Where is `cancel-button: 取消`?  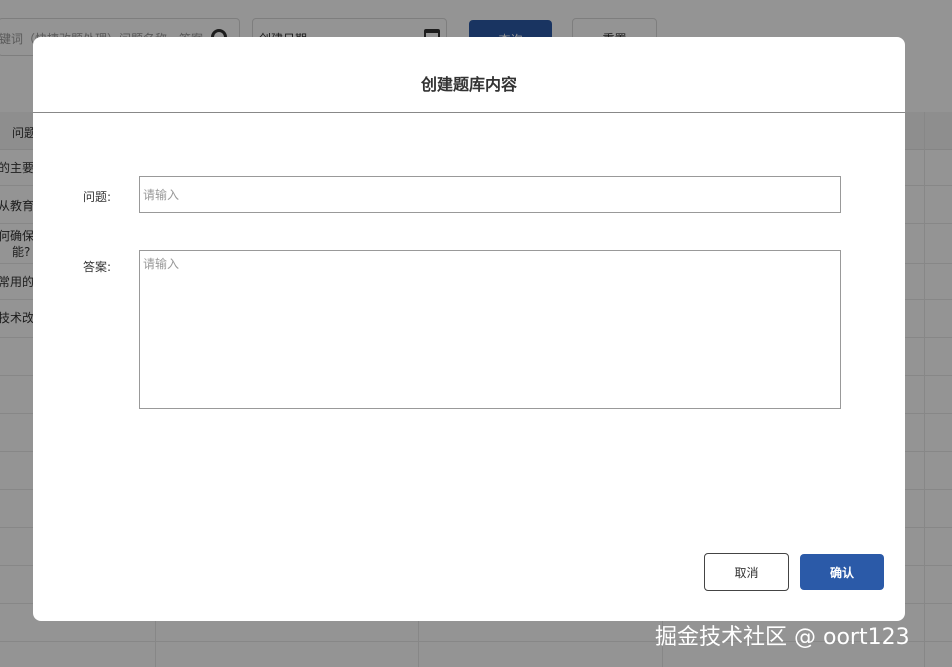
cancel-button: 取消 is located at coordinates (746, 572).